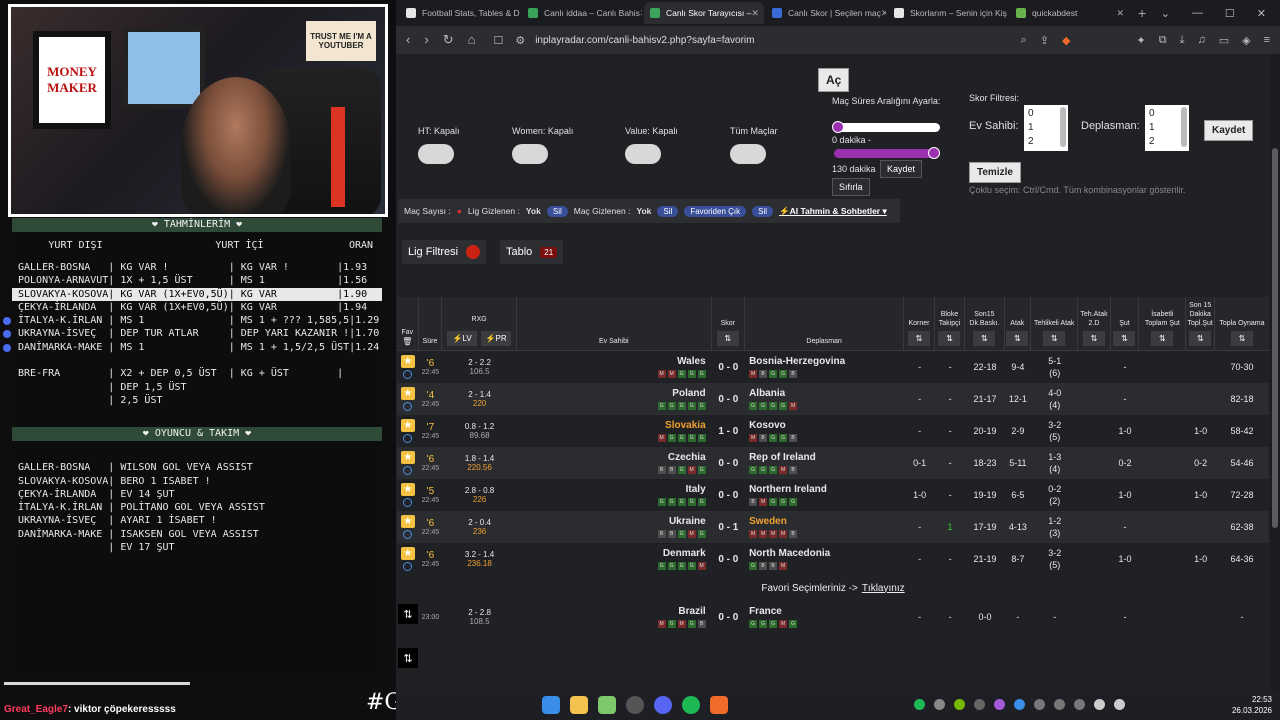  I want to click on away-team: North Macedonia, so click(789, 553).